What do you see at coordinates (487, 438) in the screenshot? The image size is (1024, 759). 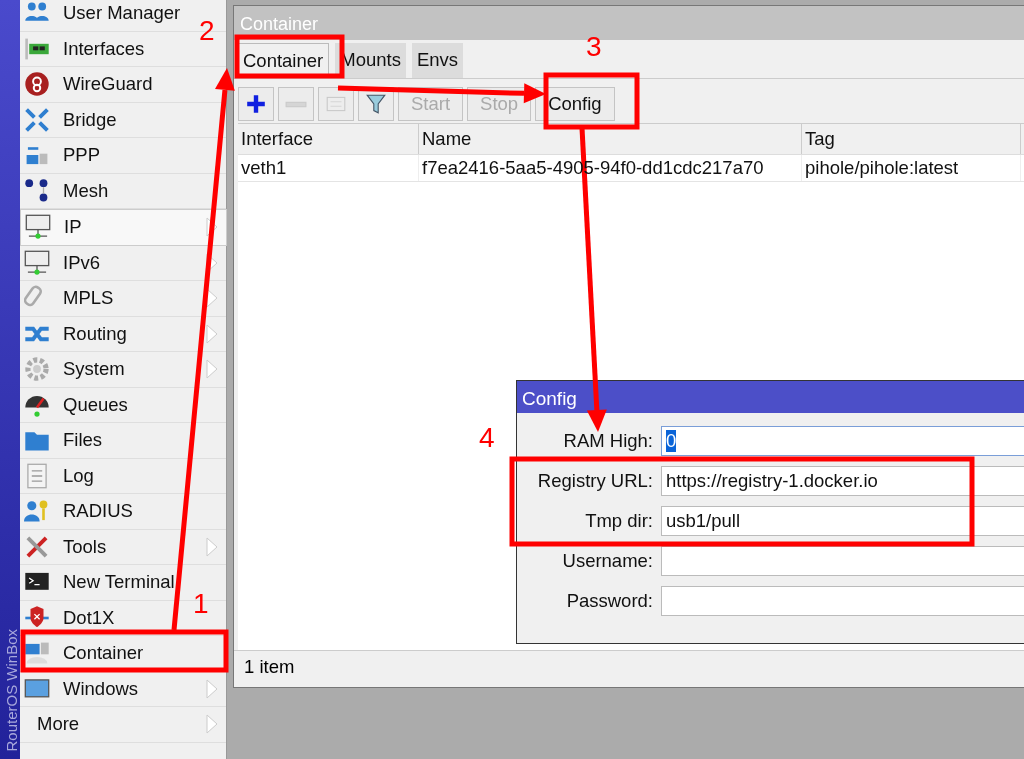 I see `step-number: 4` at bounding box center [487, 438].